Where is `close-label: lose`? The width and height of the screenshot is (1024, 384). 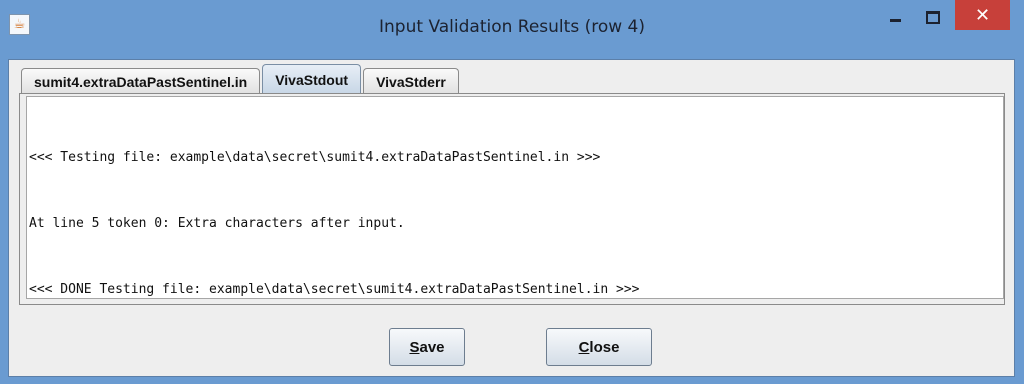
close-label: lose is located at coordinates (604, 347).